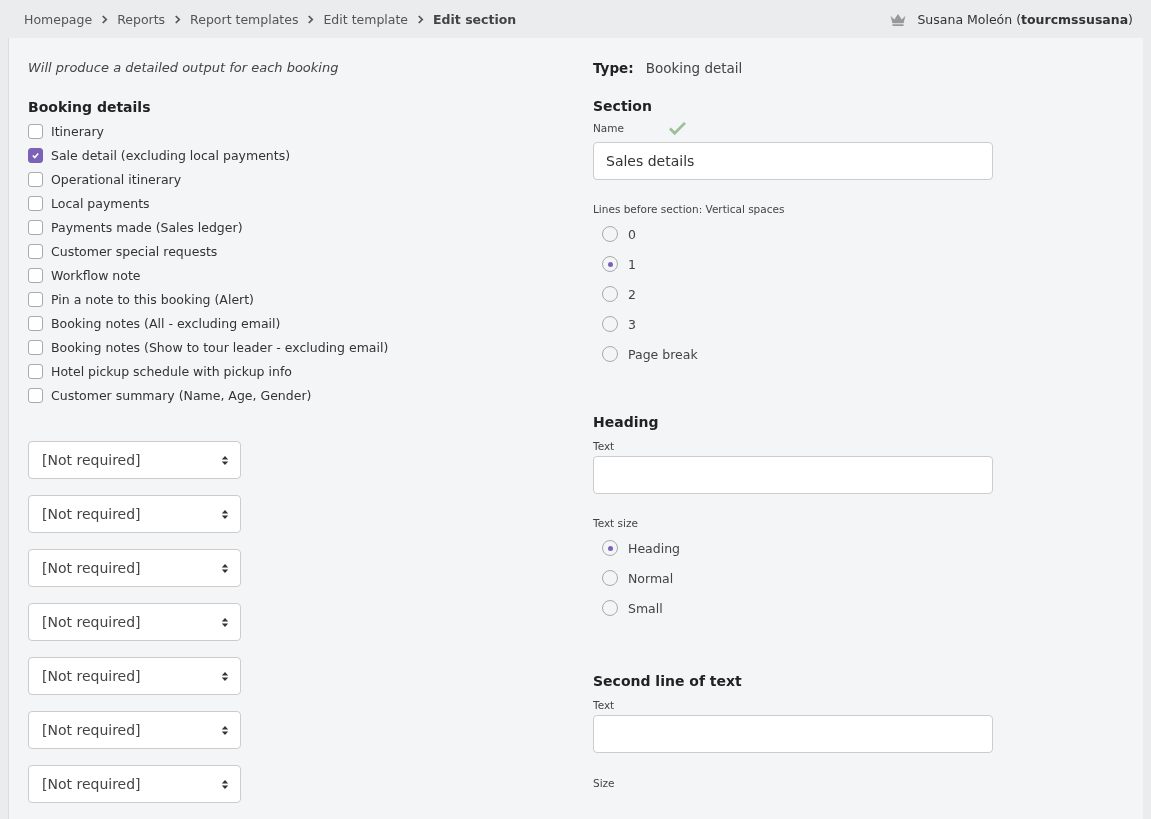 The width and height of the screenshot is (1151, 819). Describe the element at coordinates (613, 68) in the screenshot. I see `type-label: Type:` at that location.